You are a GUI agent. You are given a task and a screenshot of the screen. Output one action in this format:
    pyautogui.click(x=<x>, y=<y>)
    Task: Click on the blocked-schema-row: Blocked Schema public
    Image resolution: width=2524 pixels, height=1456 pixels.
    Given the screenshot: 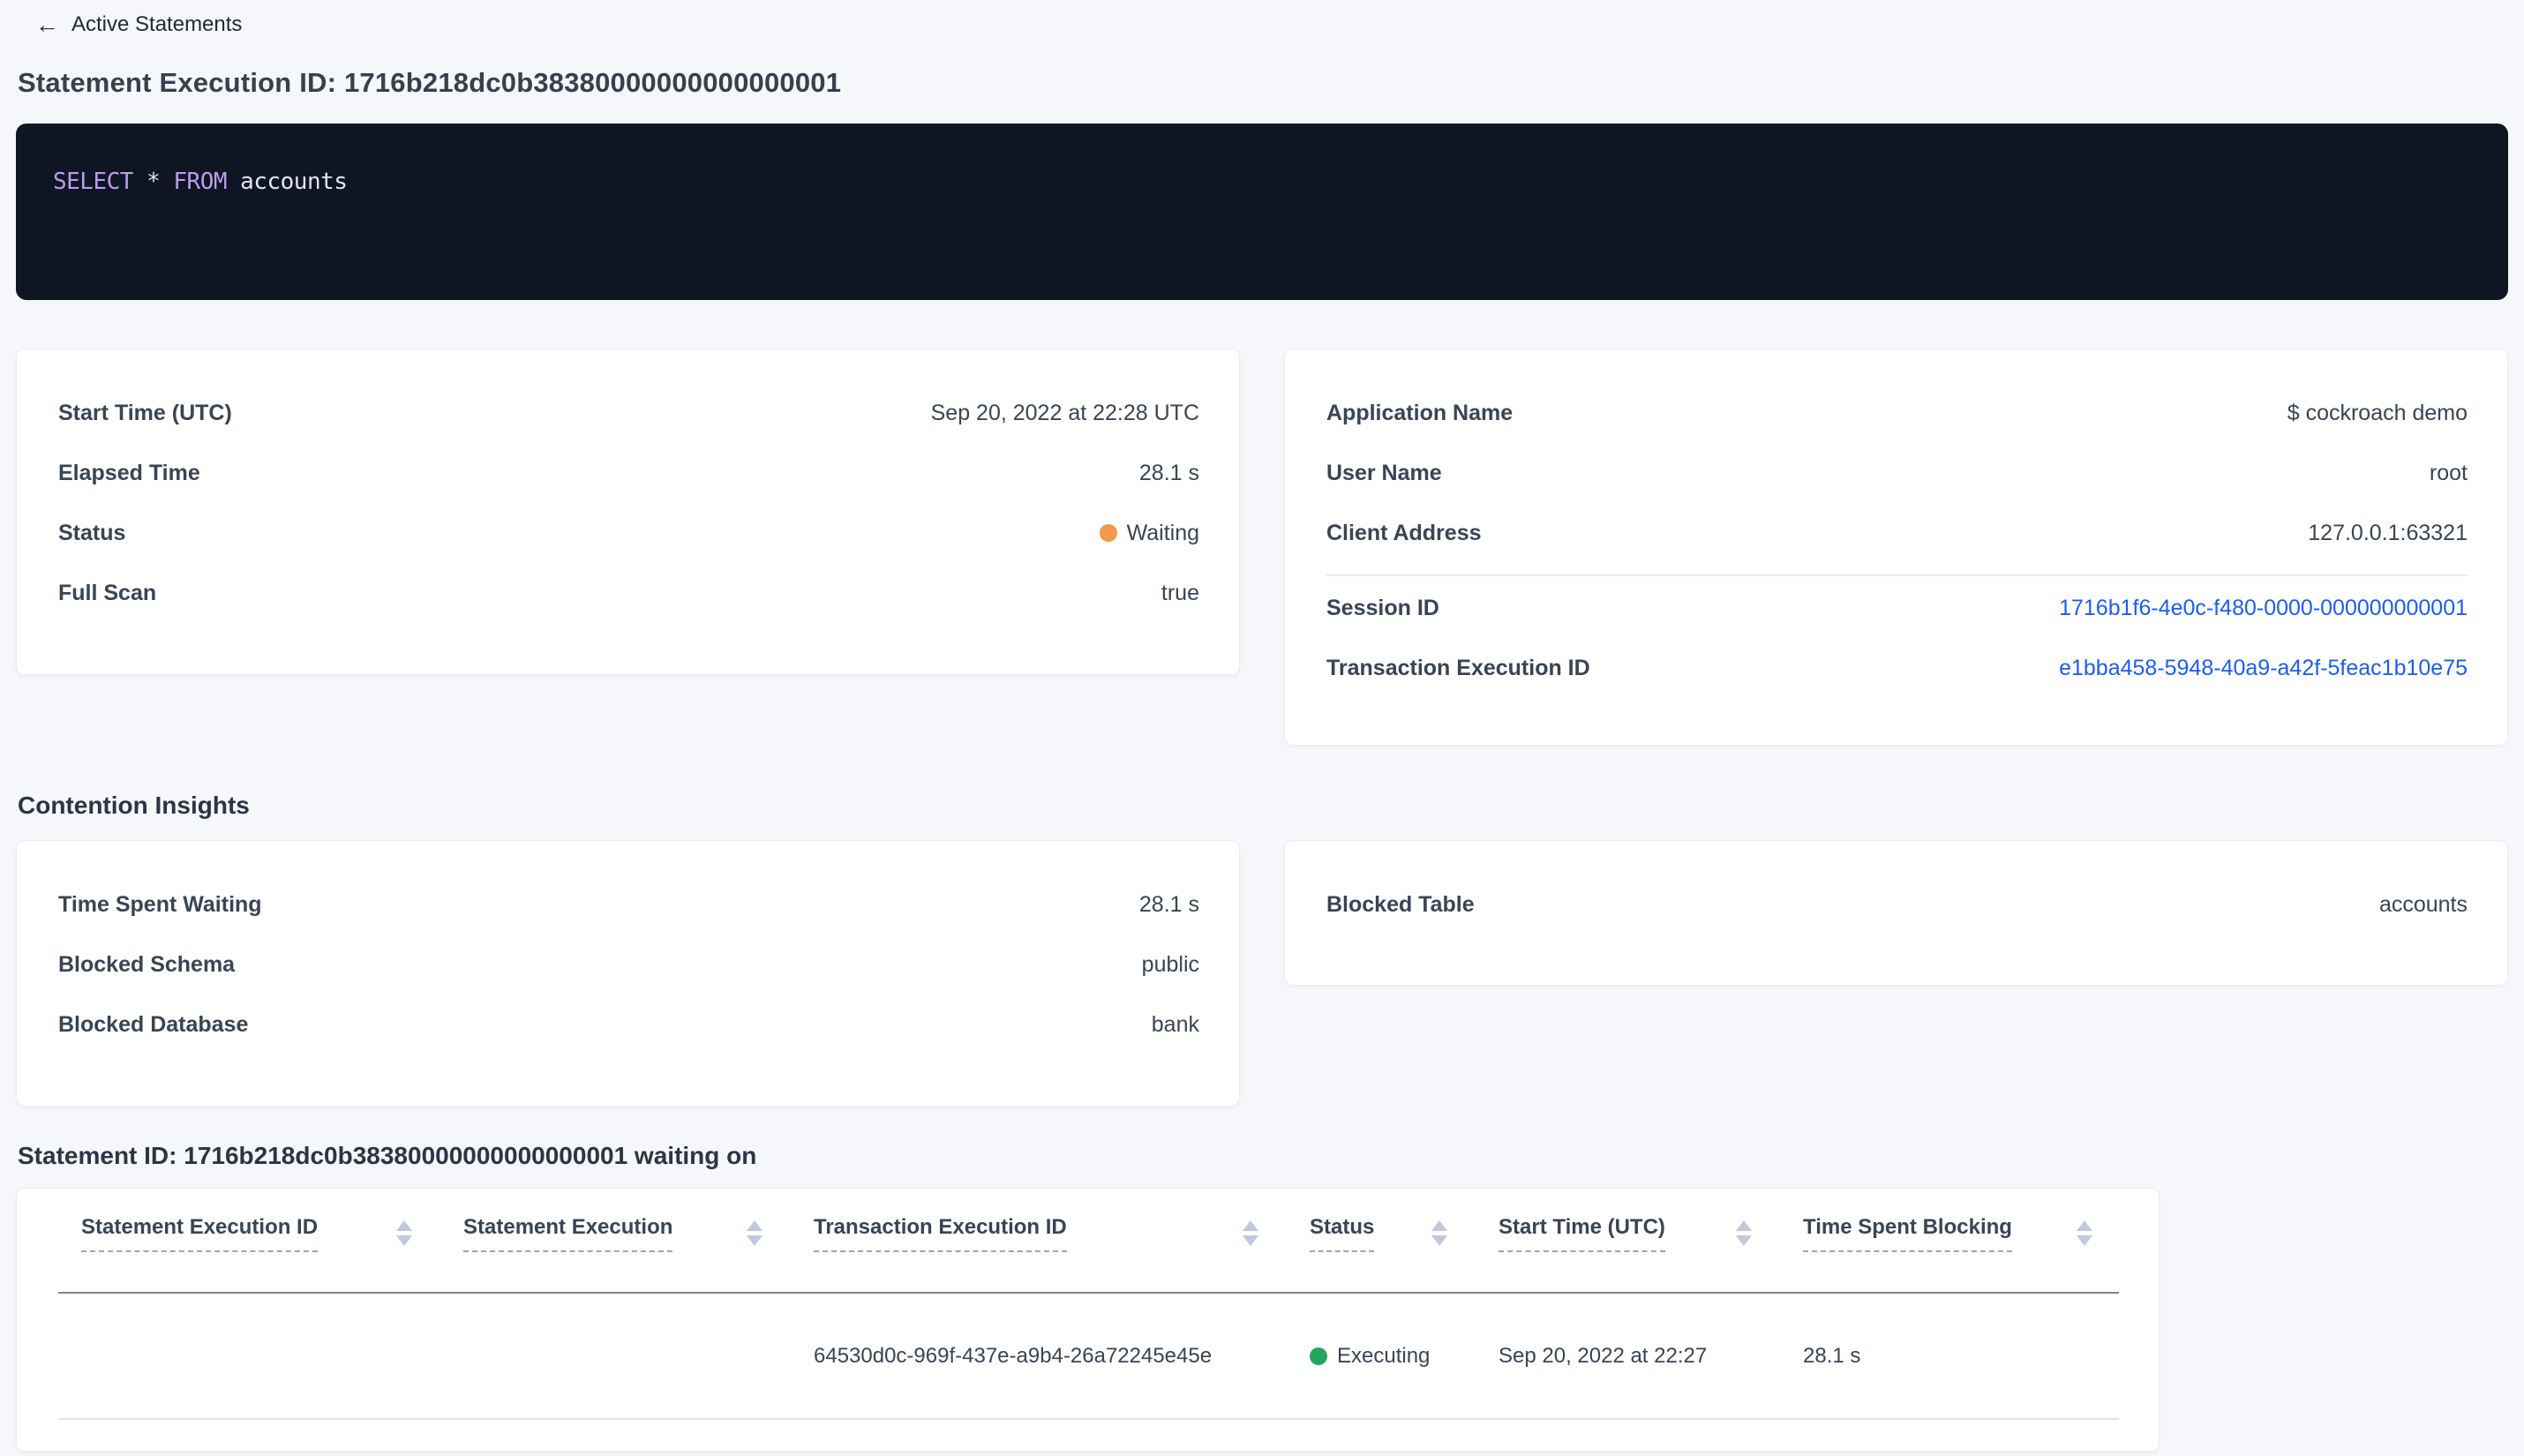 What is the action you would take?
    pyautogui.click(x=628, y=964)
    